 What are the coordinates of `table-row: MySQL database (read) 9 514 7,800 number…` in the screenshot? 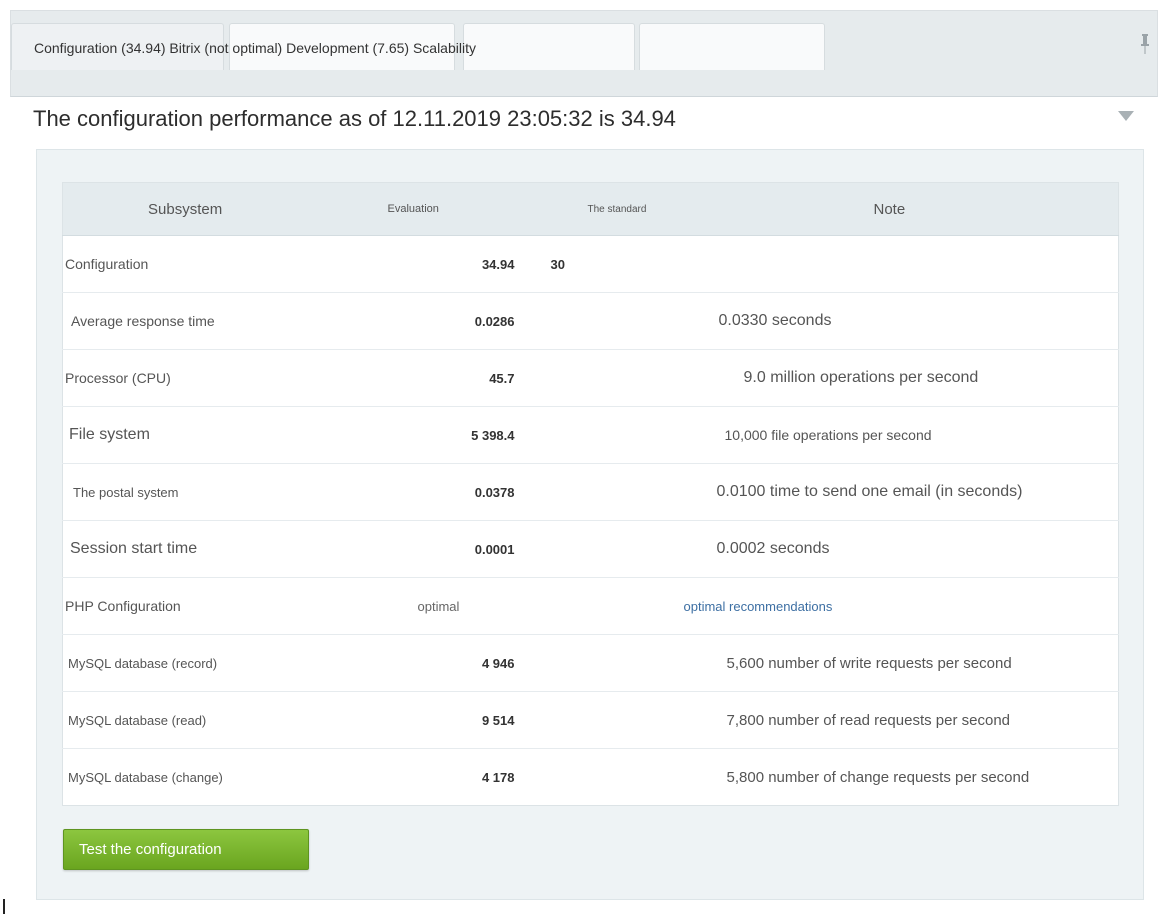 It's located at (590, 720).